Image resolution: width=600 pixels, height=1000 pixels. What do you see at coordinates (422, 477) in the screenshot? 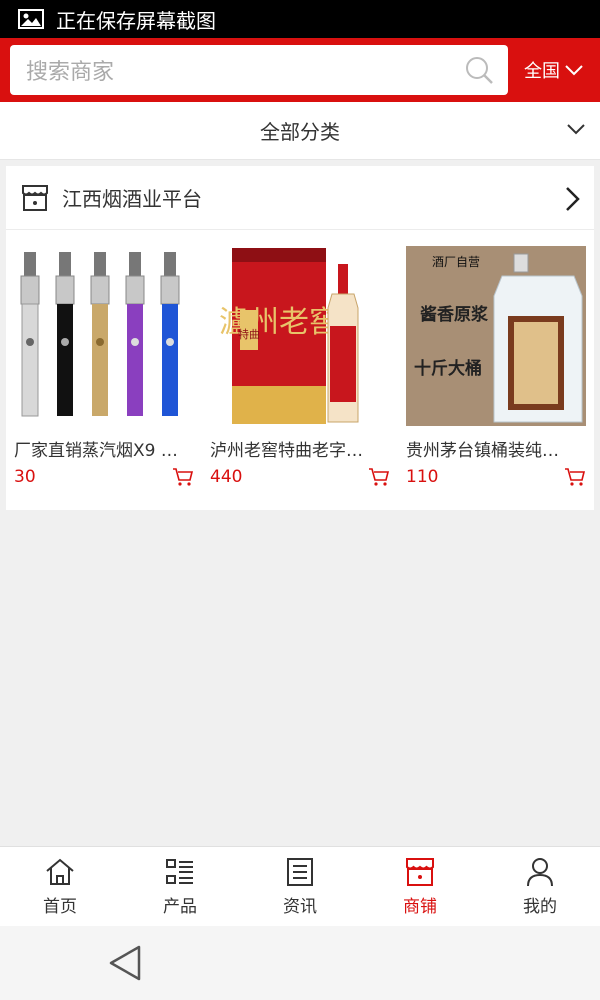
I see `product-price: 110` at bounding box center [422, 477].